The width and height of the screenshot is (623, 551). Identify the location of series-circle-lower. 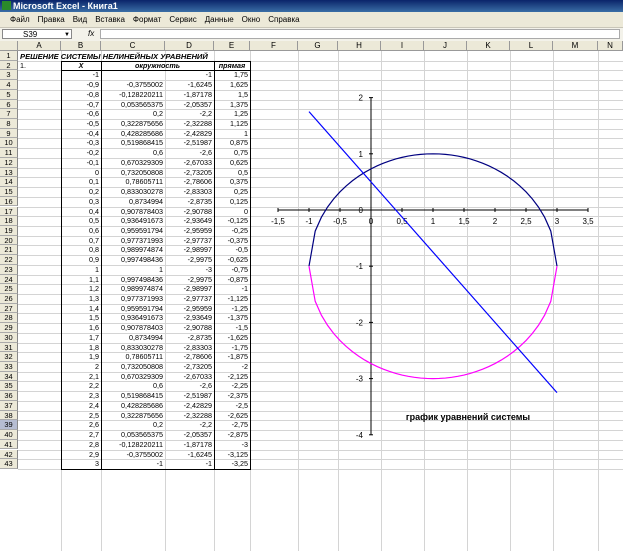
(433, 323).